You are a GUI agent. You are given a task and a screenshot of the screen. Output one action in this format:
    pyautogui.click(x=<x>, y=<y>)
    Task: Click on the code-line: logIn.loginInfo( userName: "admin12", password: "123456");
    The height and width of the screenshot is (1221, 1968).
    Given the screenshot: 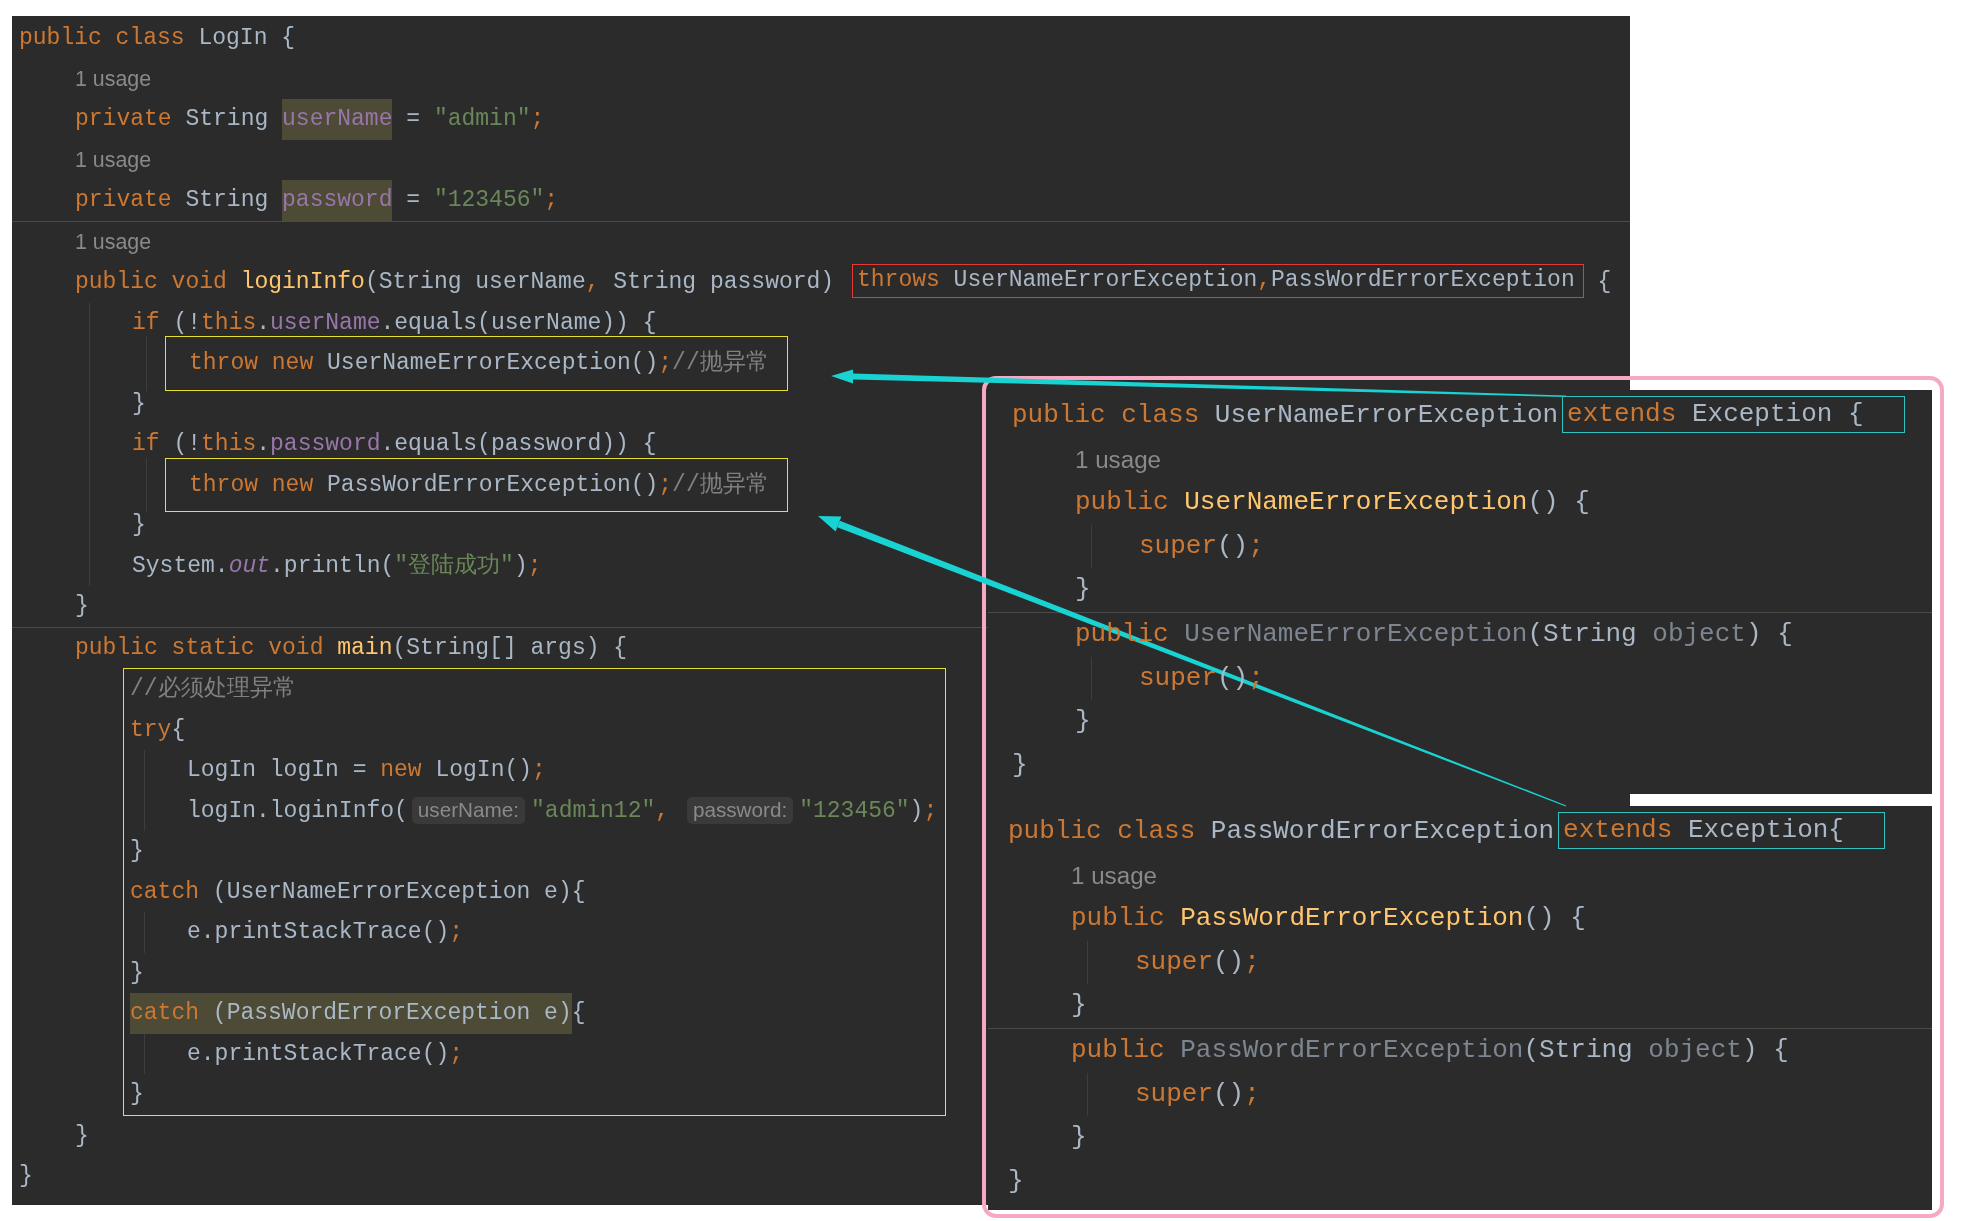 What is the action you would take?
    pyautogui.click(x=562, y=810)
    